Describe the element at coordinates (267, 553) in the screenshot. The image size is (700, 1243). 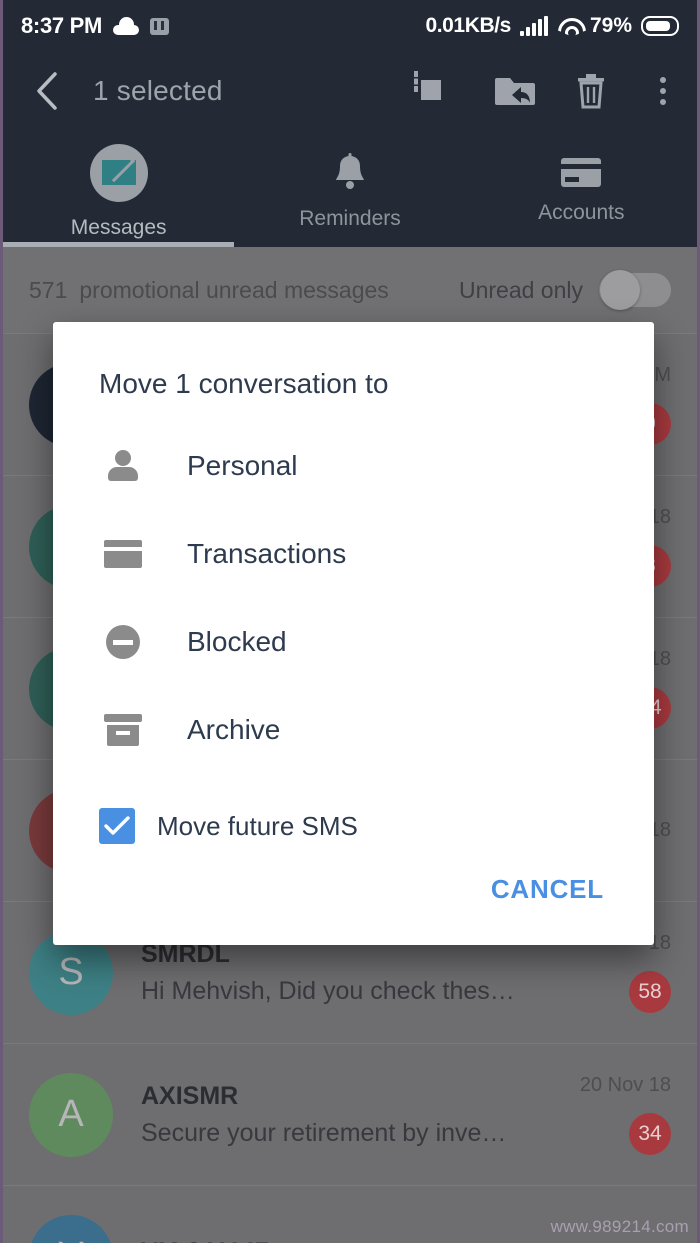
I see `dialog-option-label: Transactions` at that location.